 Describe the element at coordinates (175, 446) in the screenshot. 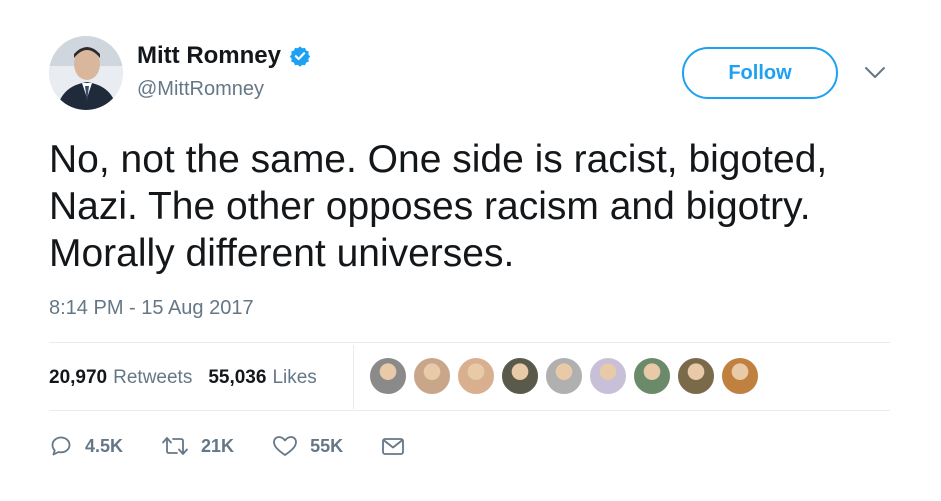

I see `retweet-icon` at that location.